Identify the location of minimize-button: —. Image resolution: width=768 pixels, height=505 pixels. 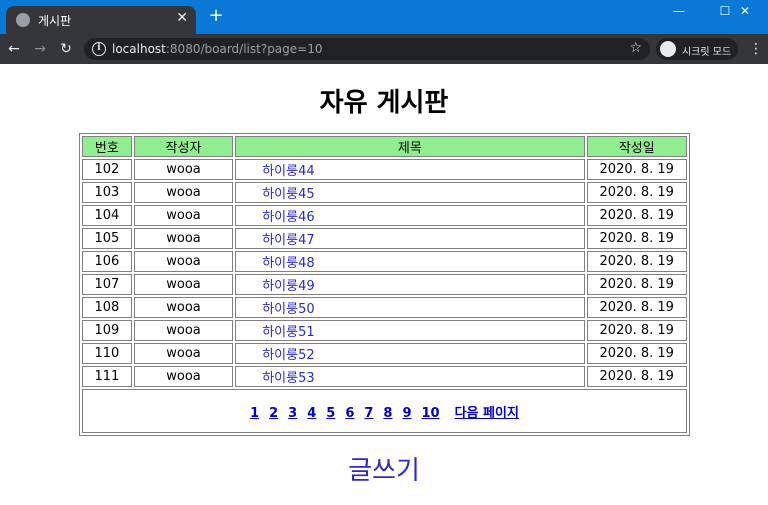
(679, 13).